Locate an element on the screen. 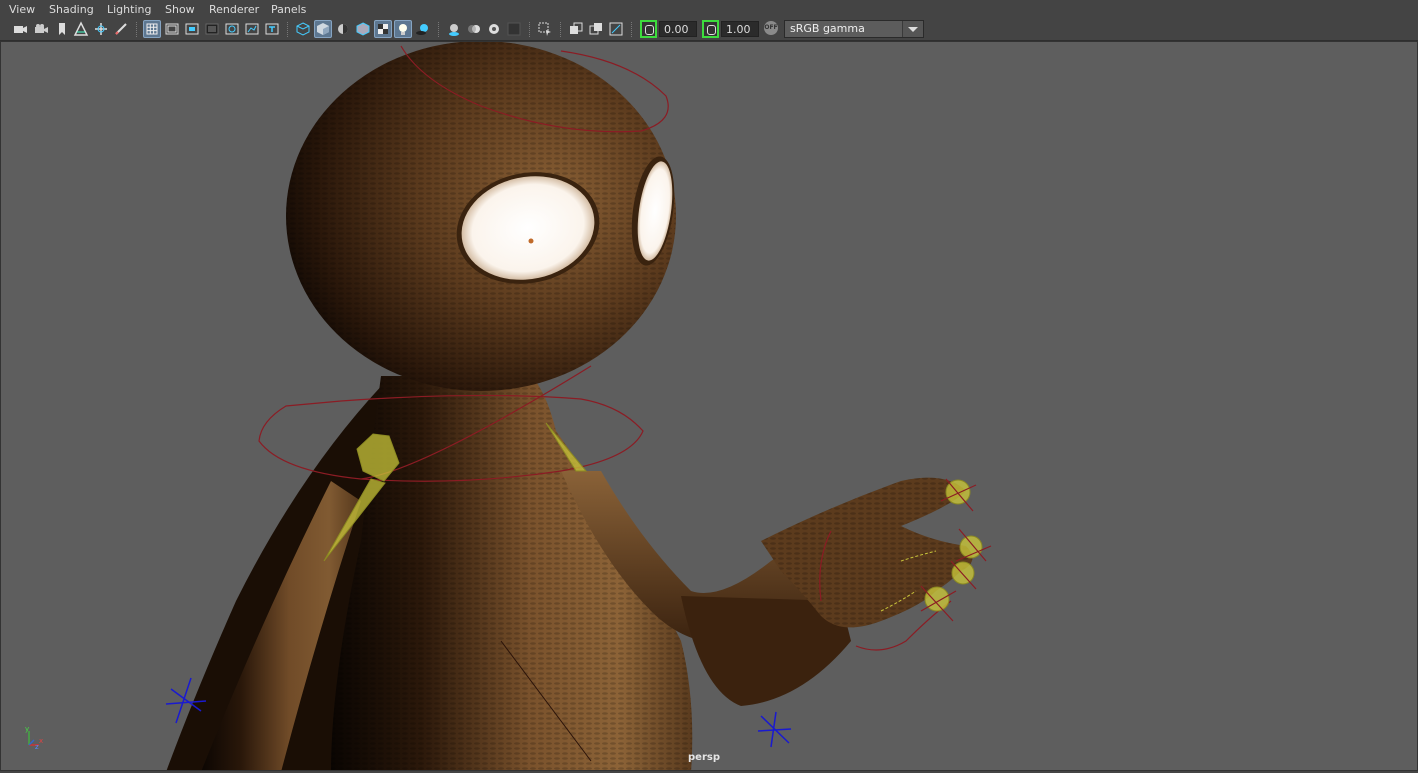  exposure-field: 0.00 is located at coordinates (678, 29).